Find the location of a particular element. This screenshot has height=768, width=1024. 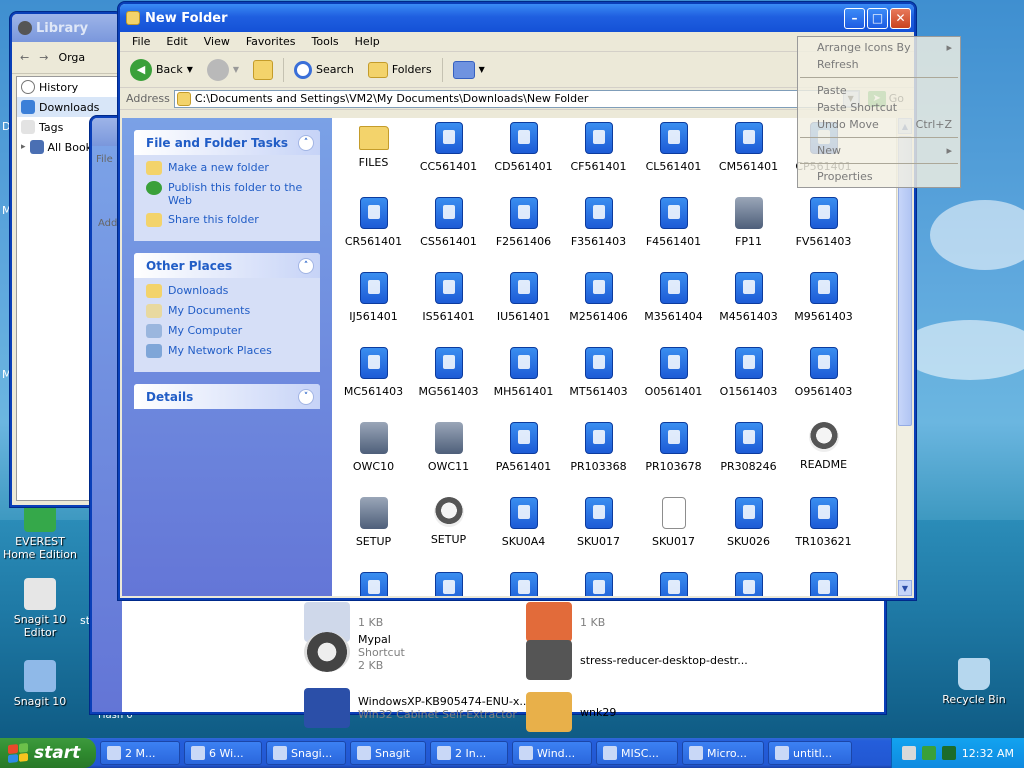

list-item-wnk29: wnk29 is located at coordinates (571, 712).